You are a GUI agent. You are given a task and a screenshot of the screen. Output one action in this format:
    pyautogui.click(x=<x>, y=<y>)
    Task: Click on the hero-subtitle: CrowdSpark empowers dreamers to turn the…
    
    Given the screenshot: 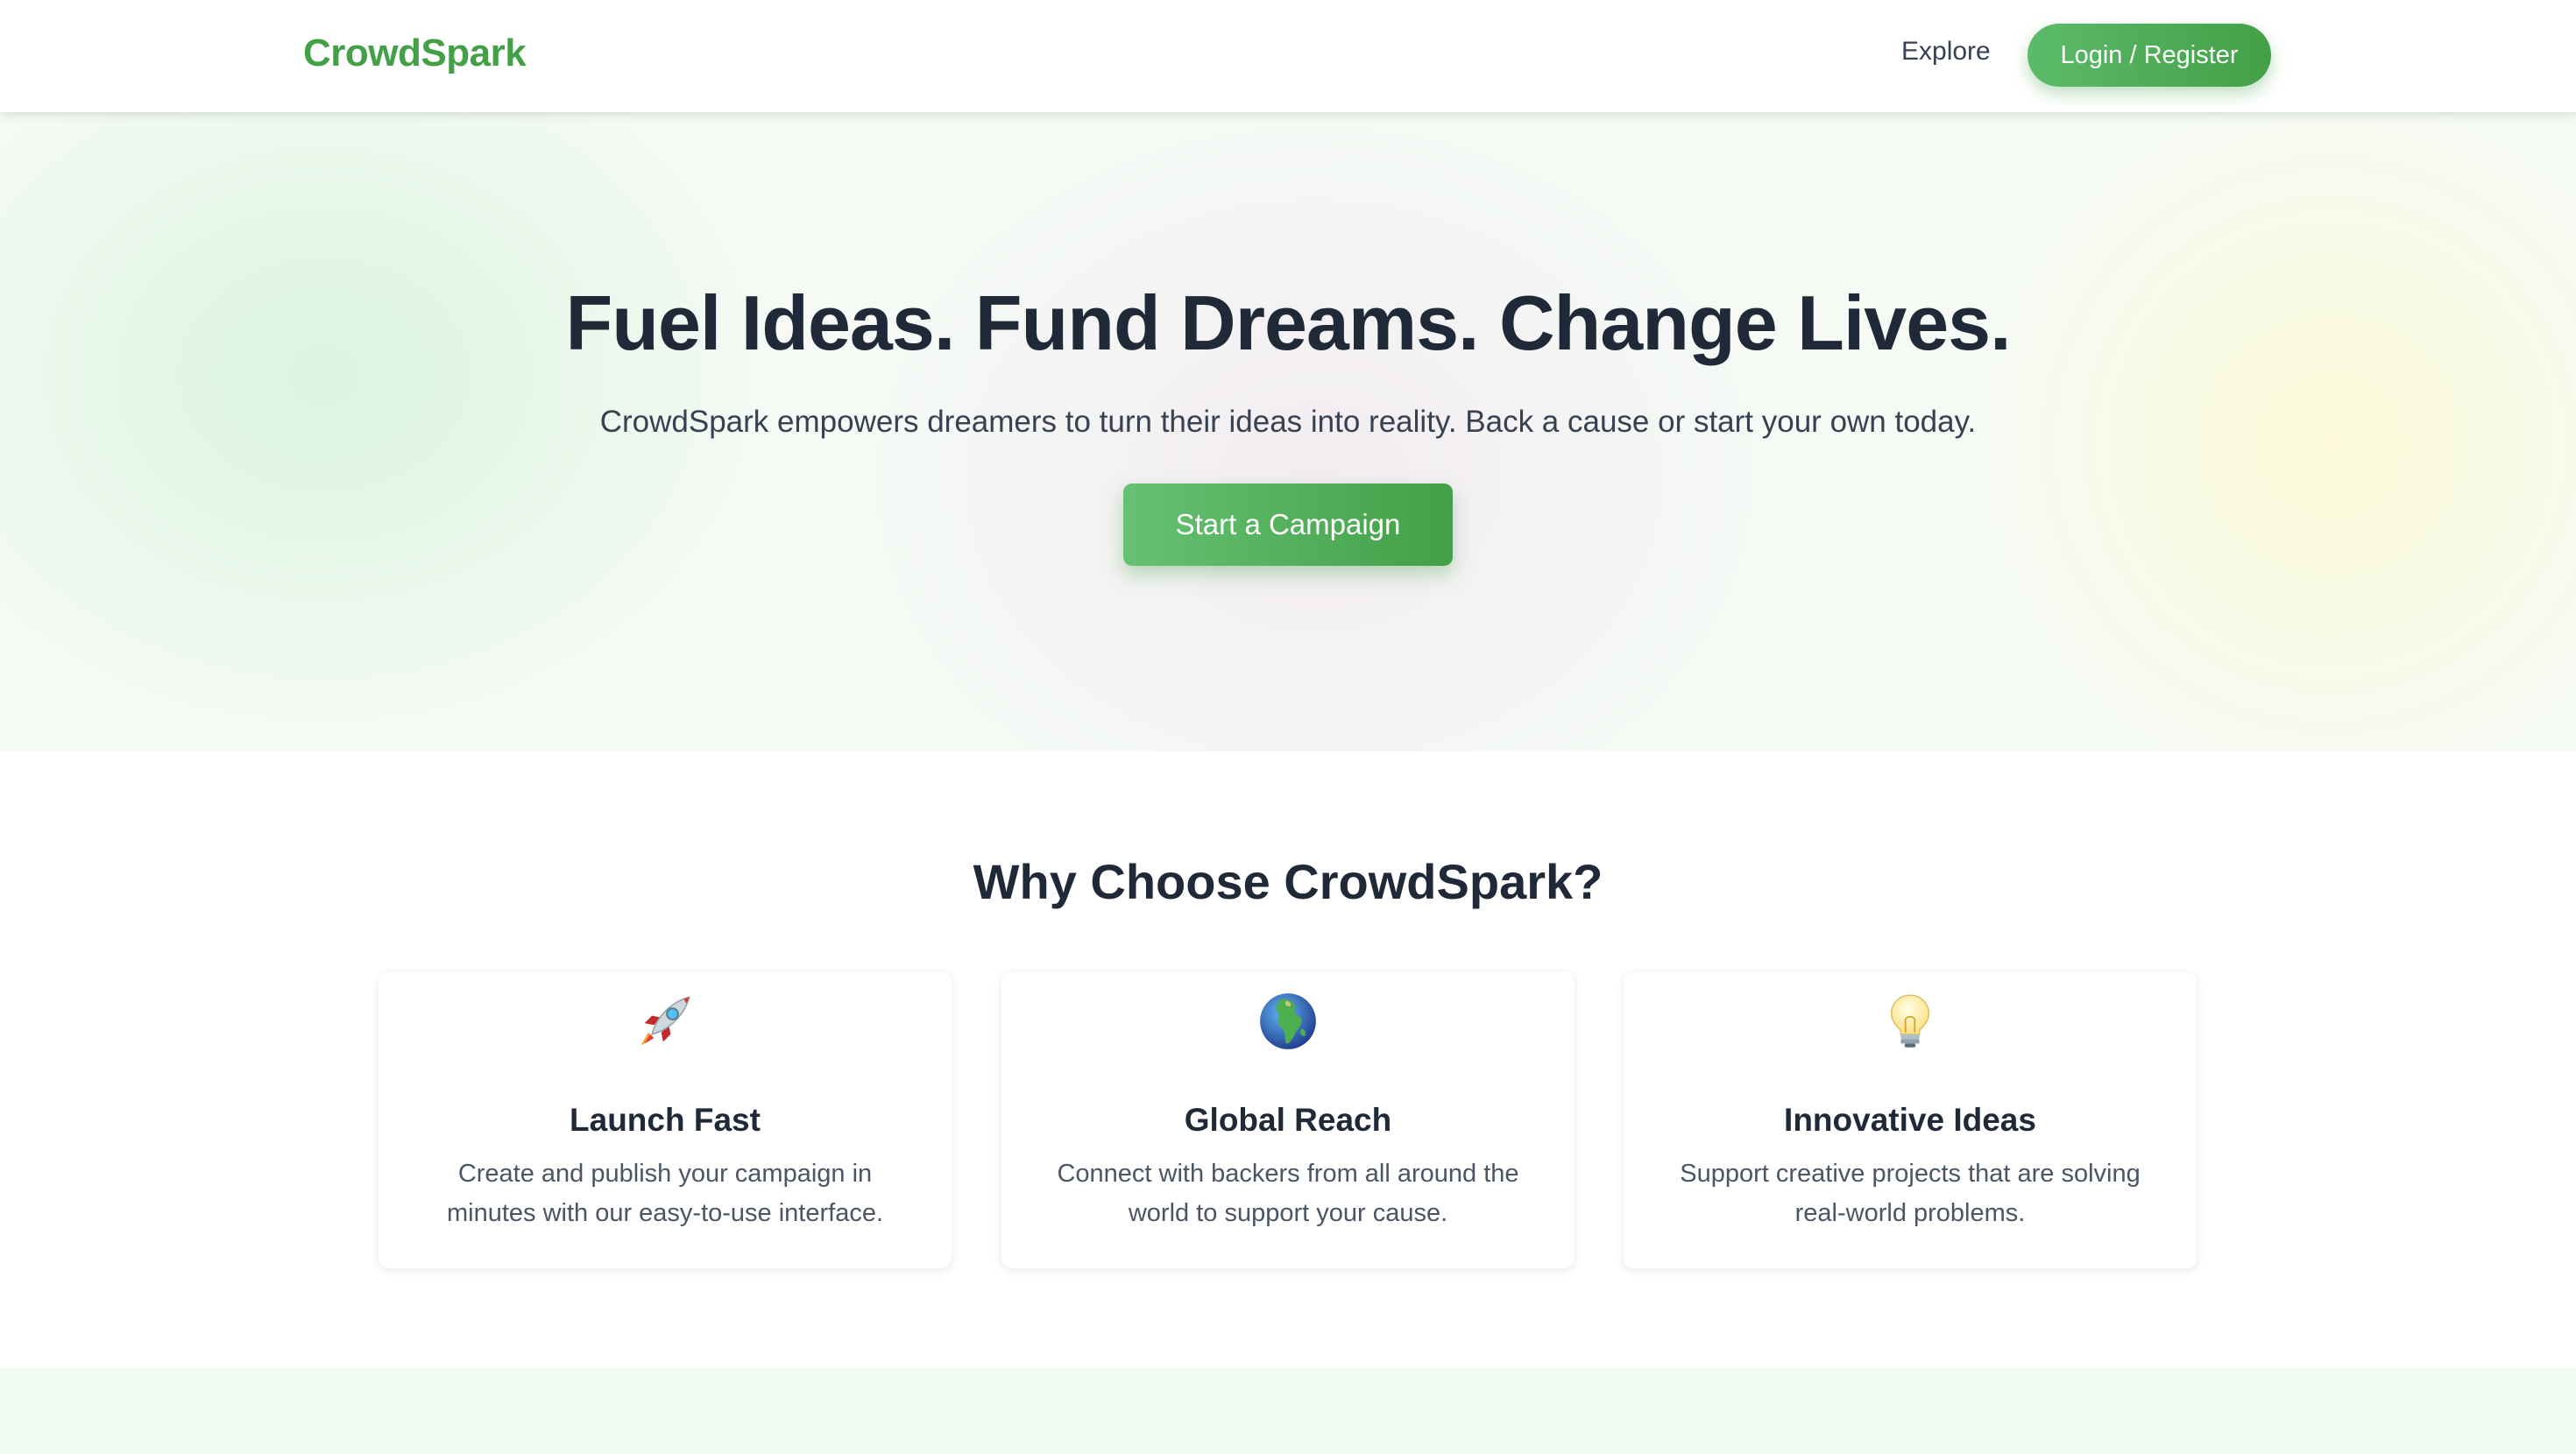 What is the action you would take?
    pyautogui.click(x=1288, y=422)
    